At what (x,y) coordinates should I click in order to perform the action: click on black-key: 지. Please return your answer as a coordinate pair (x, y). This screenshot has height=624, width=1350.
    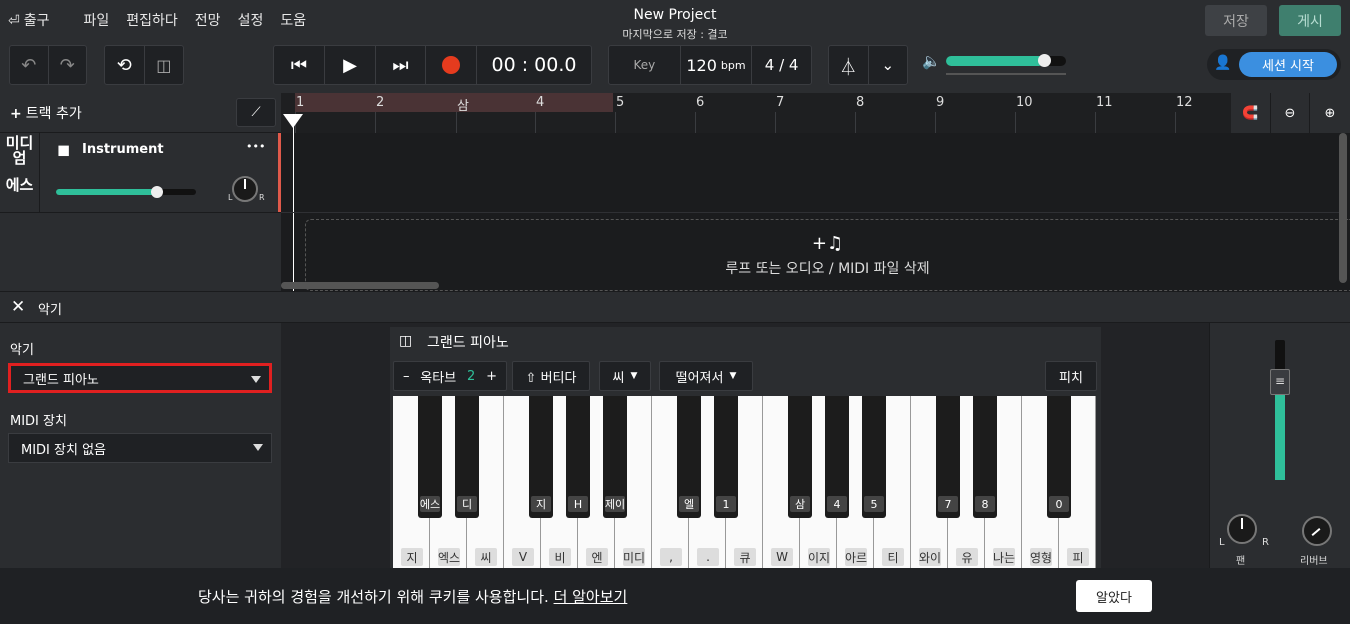
    Looking at the image, I should click on (541, 457).